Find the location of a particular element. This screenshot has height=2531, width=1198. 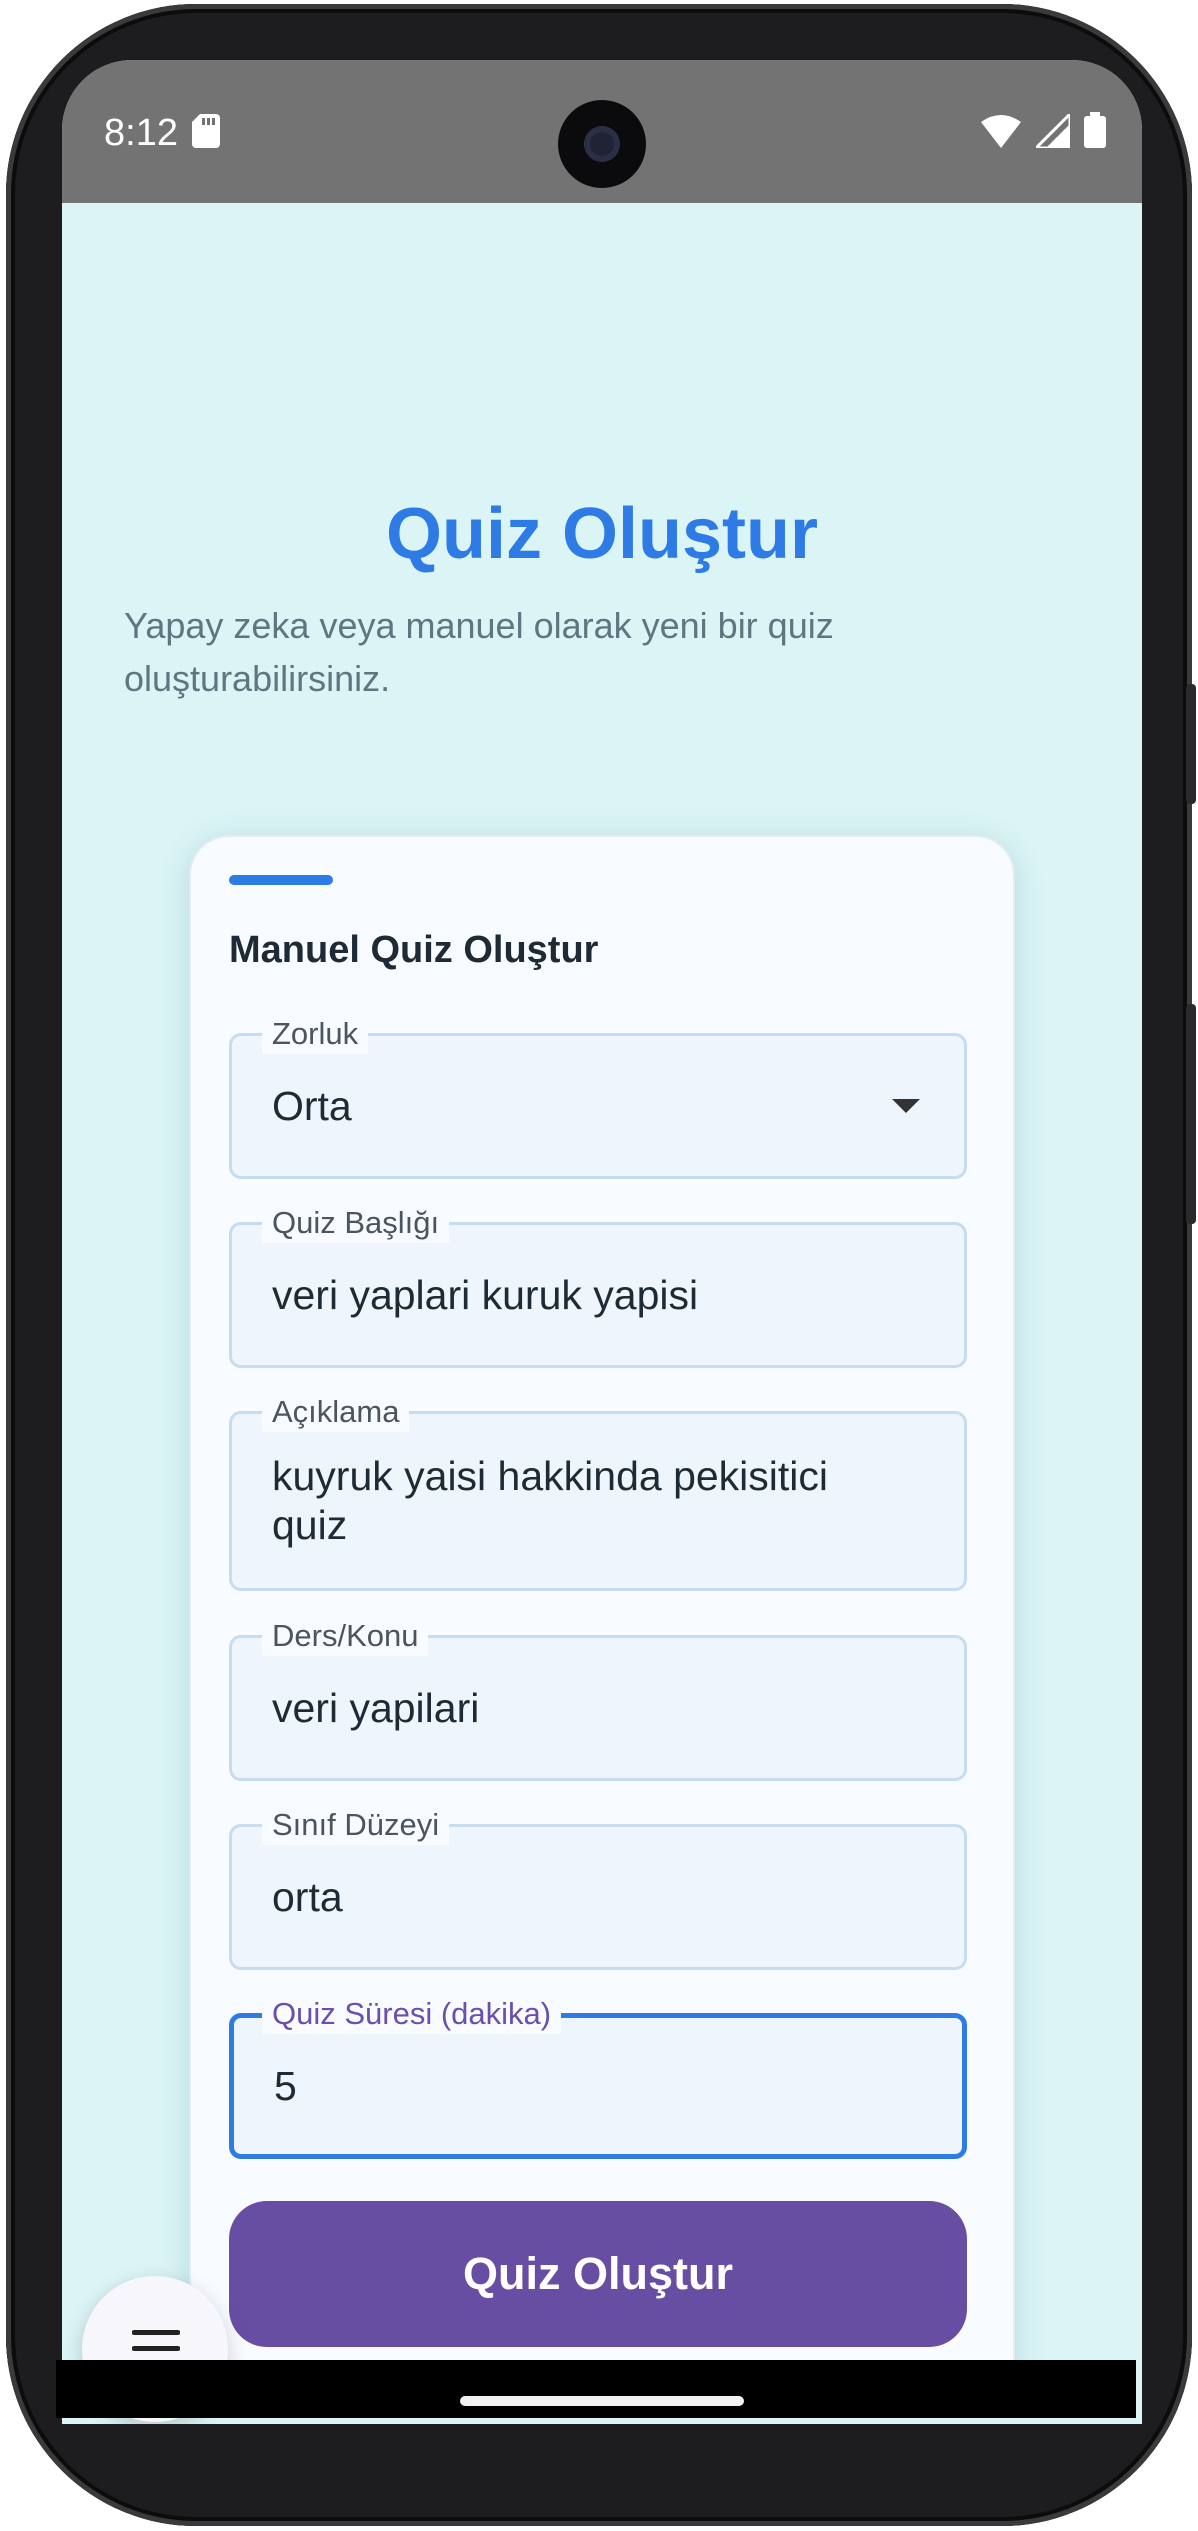

navigation-bar is located at coordinates (596, 2389).